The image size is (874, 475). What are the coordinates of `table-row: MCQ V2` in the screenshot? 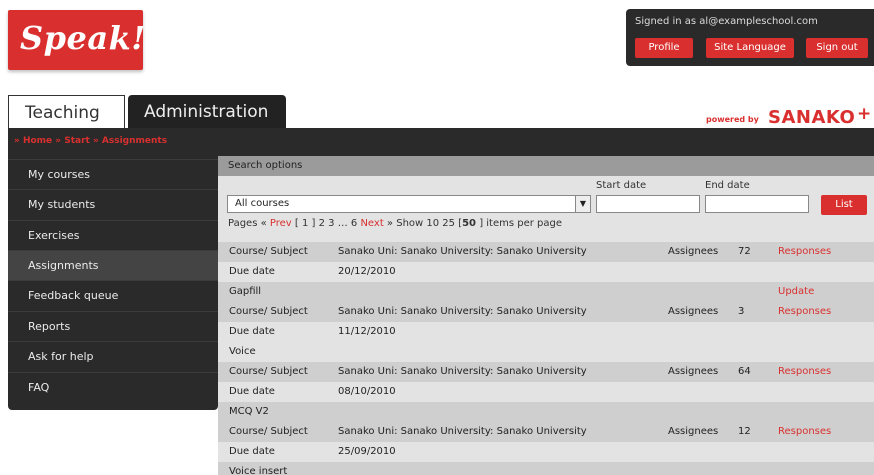 It's located at (546, 412).